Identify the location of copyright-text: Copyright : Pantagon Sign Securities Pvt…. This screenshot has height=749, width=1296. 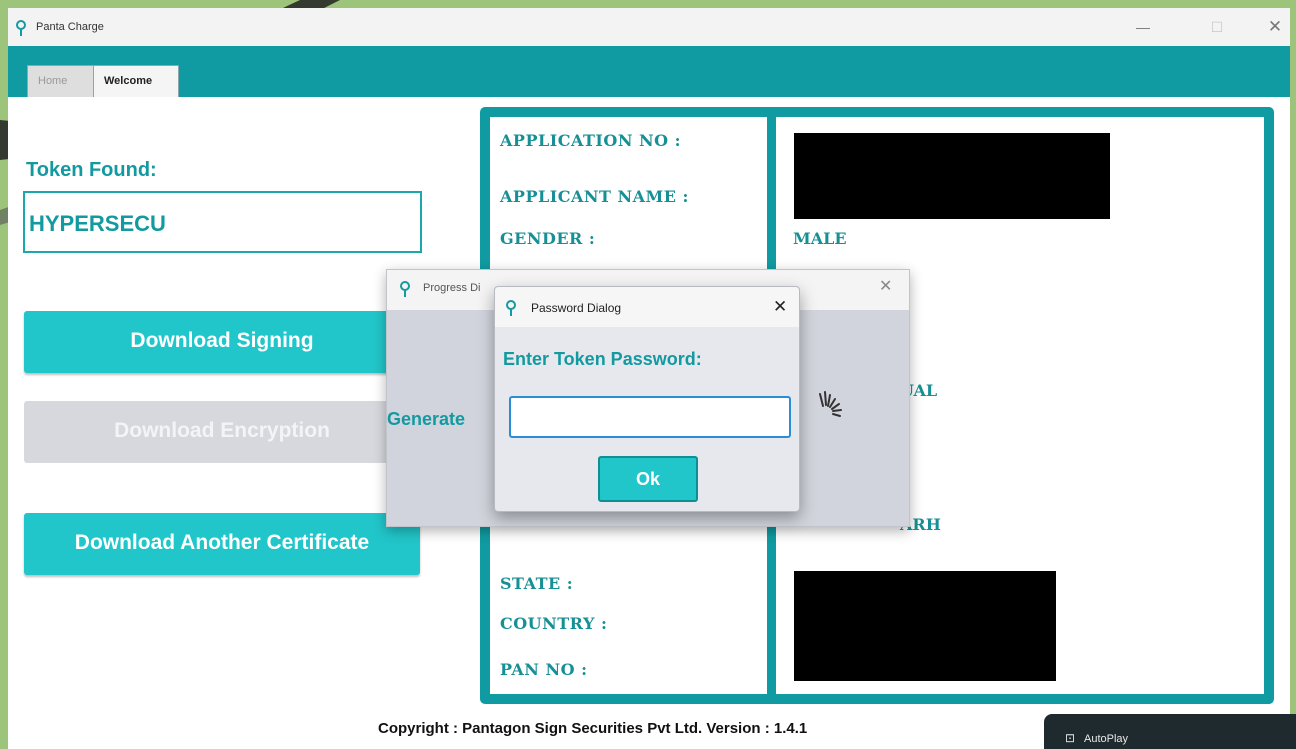
(593, 728).